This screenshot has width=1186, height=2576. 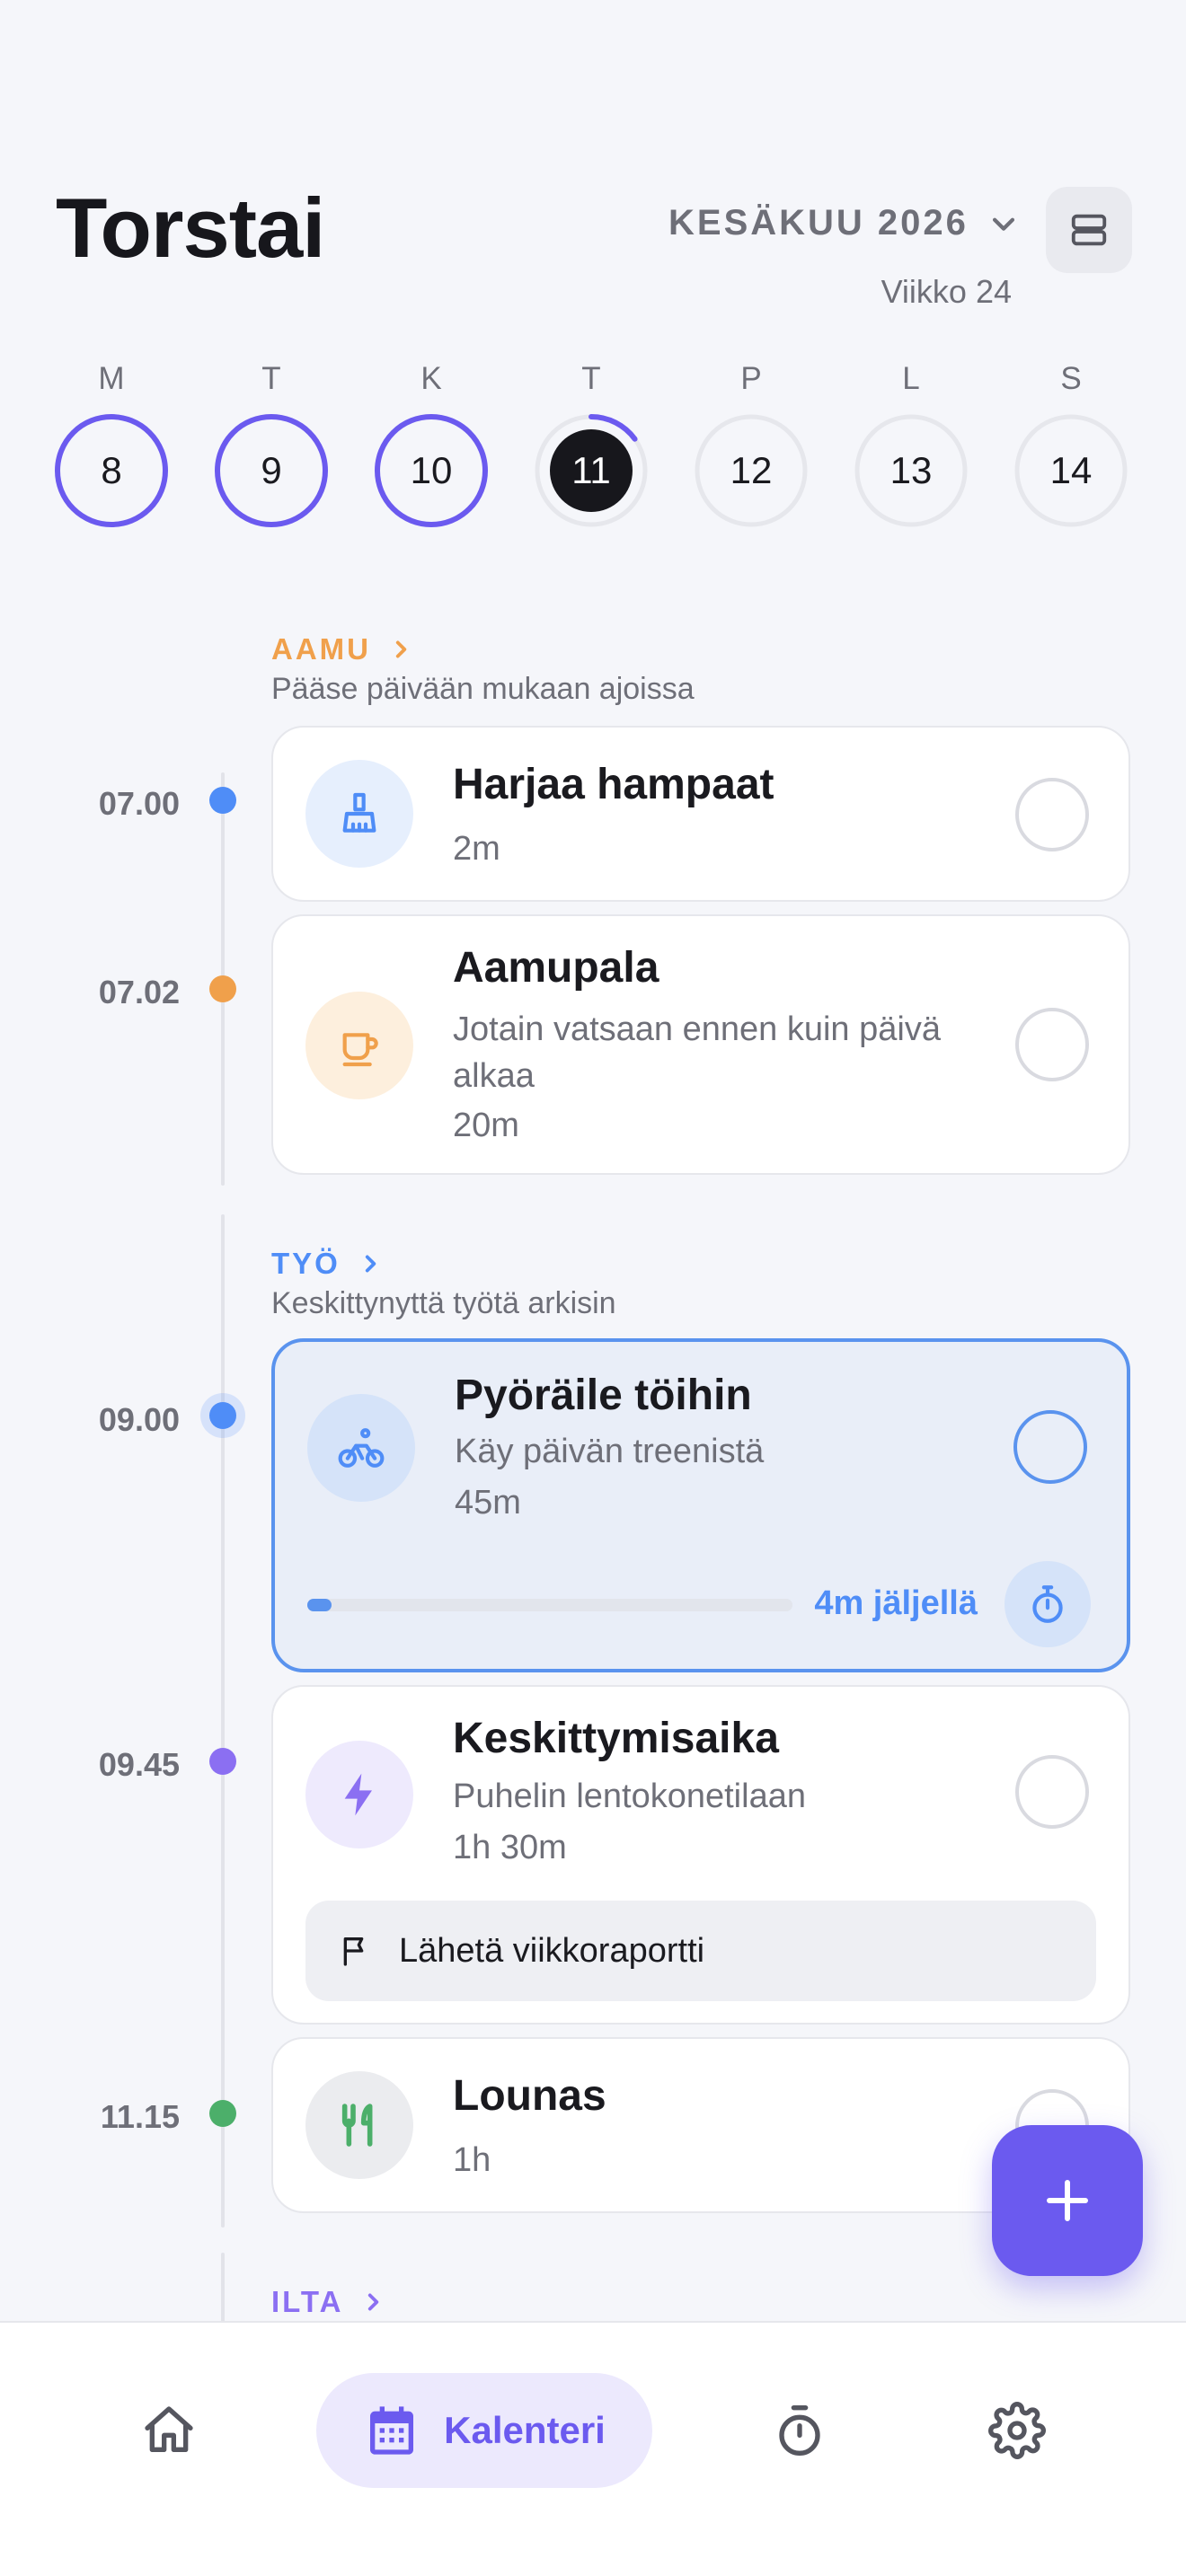 What do you see at coordinates (486, 1125) in the screenshot?
I see `task-duration: 20m` at bounding box center [486, 1125].